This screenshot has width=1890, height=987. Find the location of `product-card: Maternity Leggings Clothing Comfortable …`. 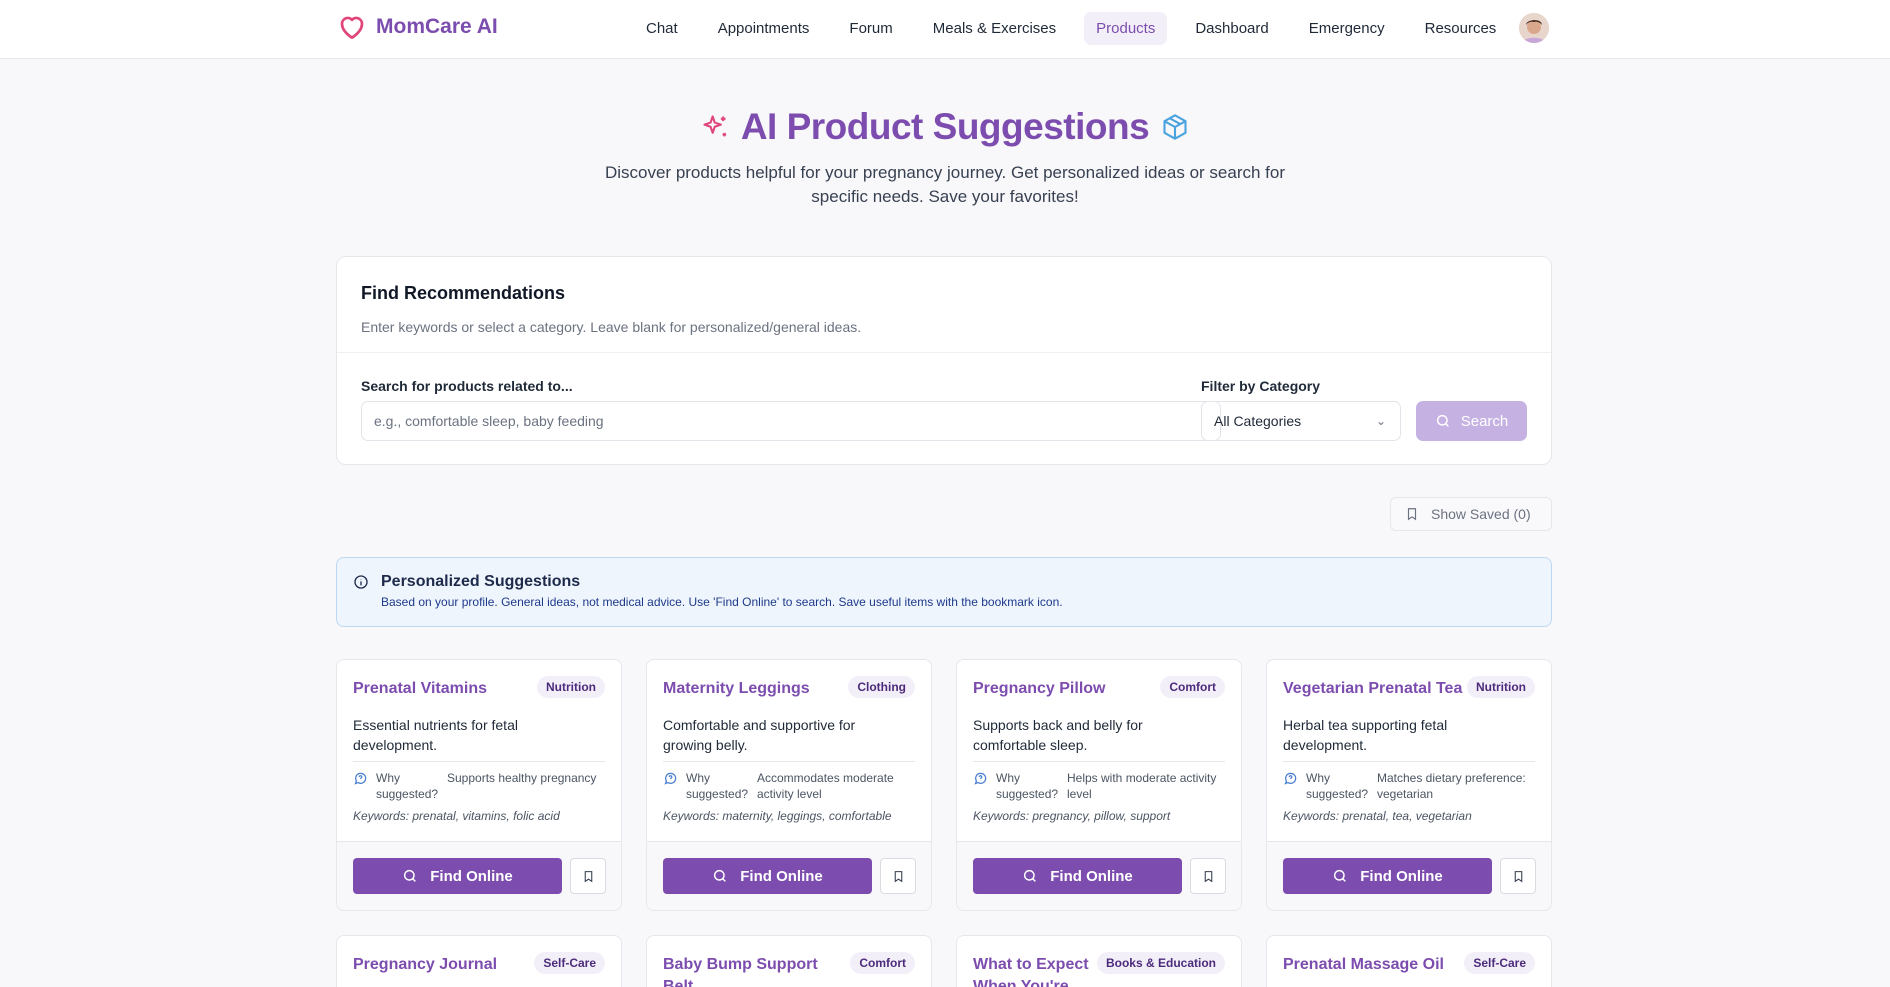

product-card: Maternity Leggings Clothing Comfortable … is located at coordinates (789, 785).